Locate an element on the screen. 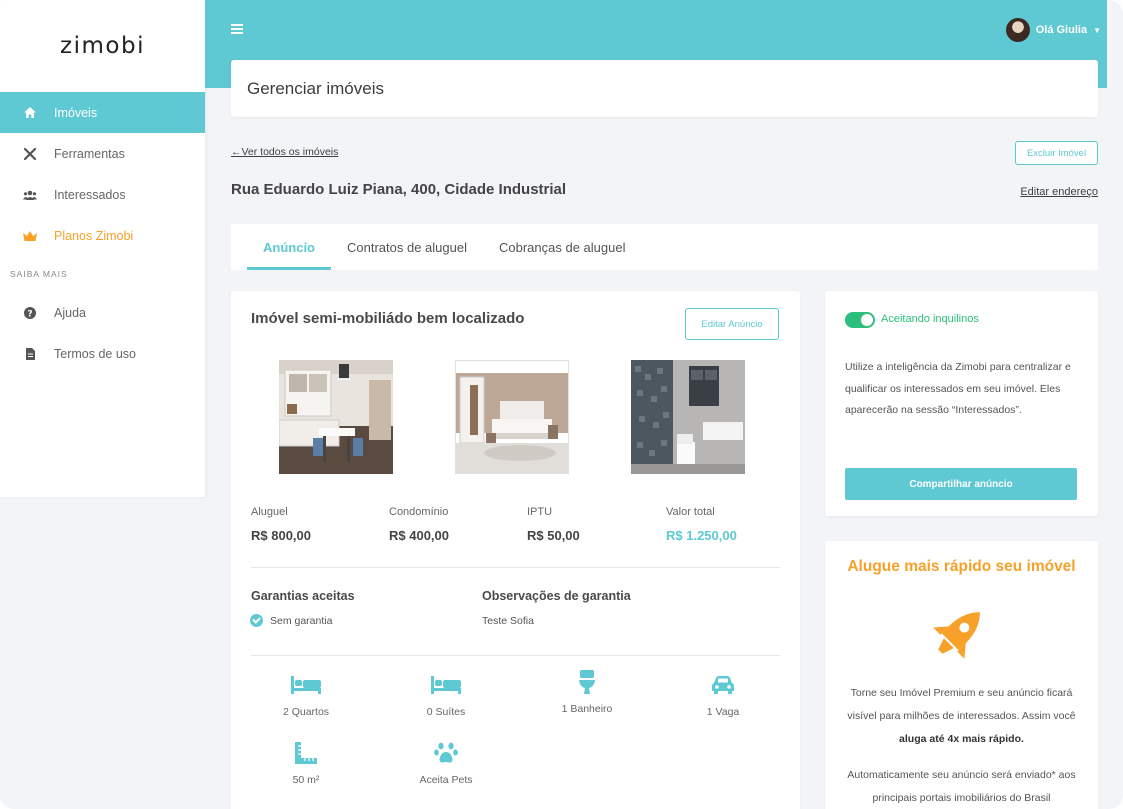  price-value-total: R$ 1.250,00 is located at coordinates (701, 535).